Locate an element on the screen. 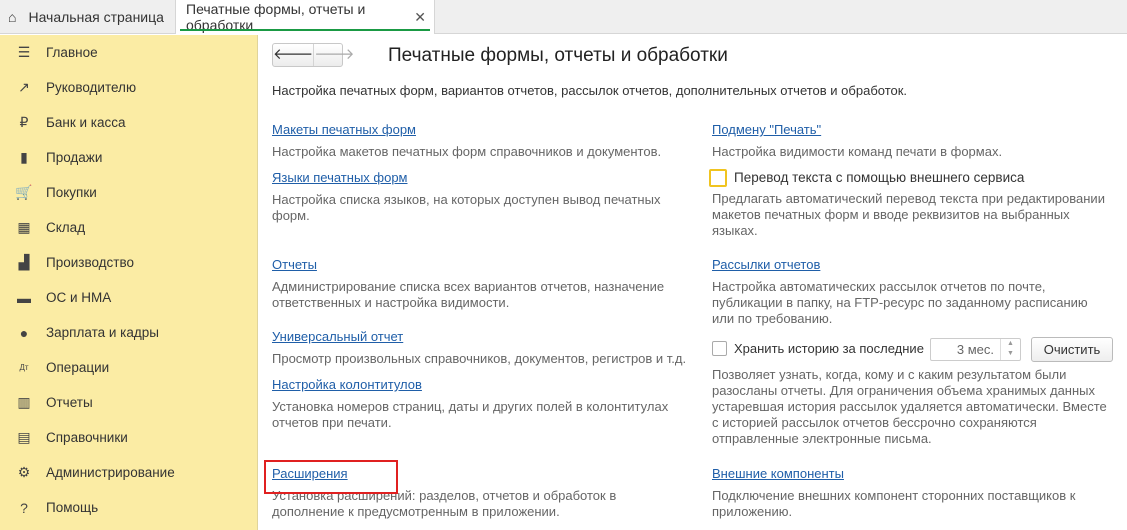 This screenshot has width=1127, height=530. gear-icon: ⚙ is located at coordinates (24, 472).